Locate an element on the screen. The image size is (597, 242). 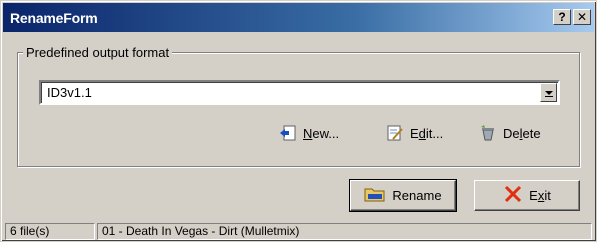
dropdown-arrow-icon is located at coordinates (548, 92).